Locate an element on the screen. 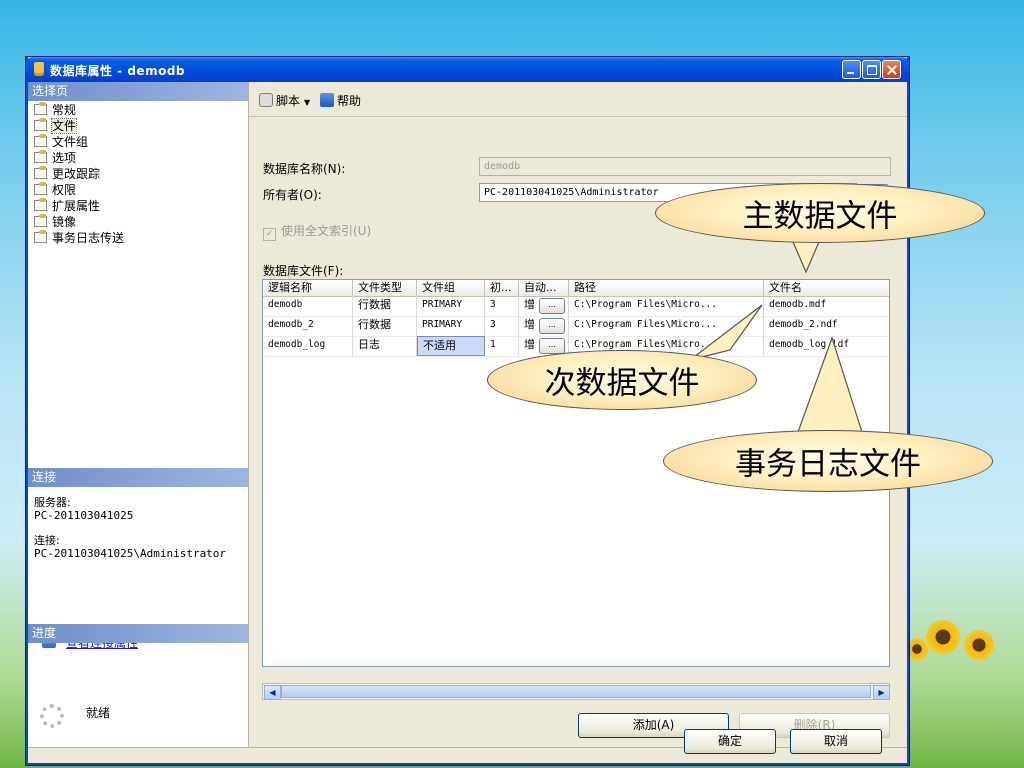  transaction-log-callout: 事务日志文件 is located at coordinates (828, 461).